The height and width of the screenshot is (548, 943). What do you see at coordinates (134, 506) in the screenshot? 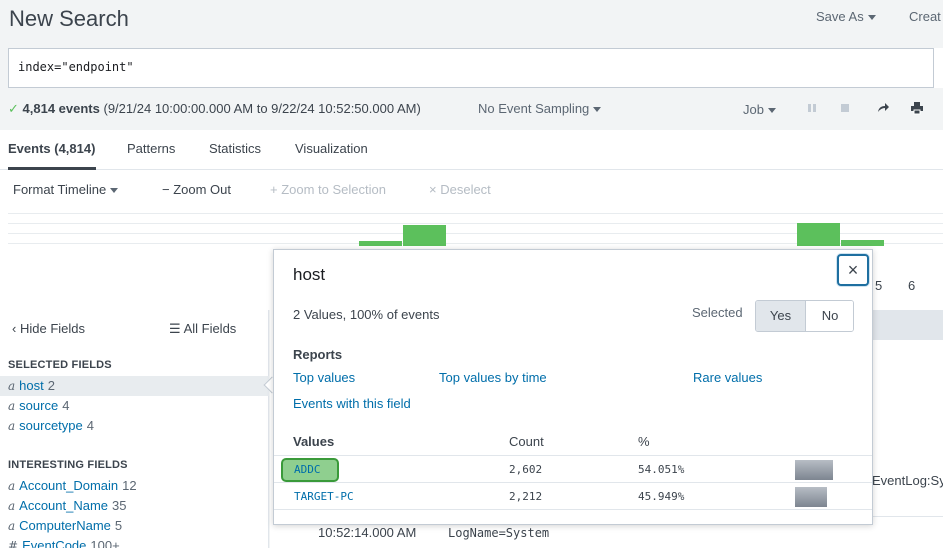
I see `field-account-name: a Account_Name 35` at bounding box center [134, 506].